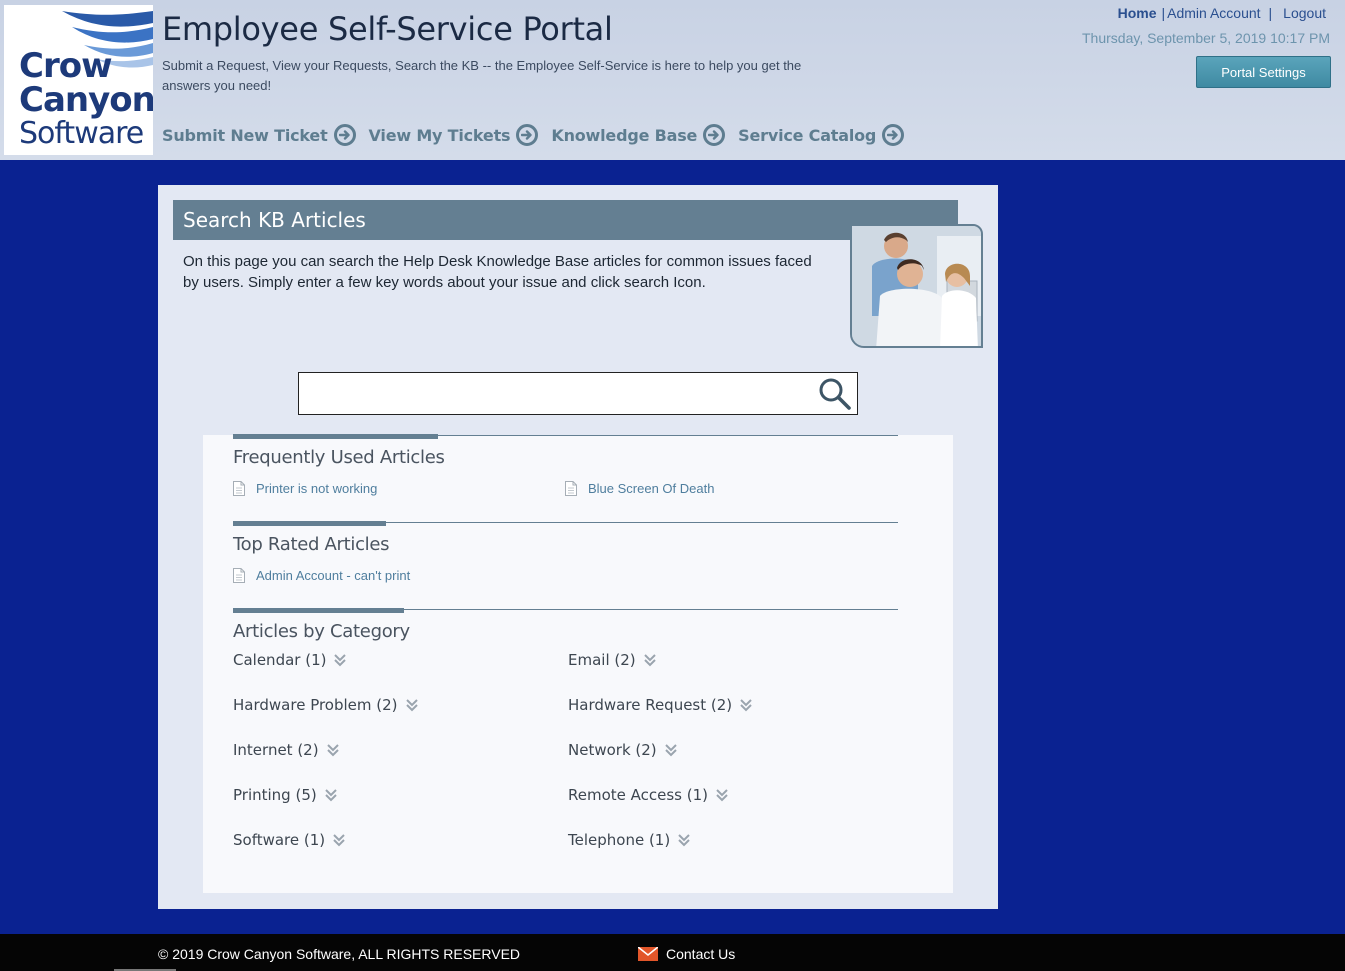  I want to click on current-datetime: Thursday, September 5, 2019 10:17 PM, so click(1206, 38).